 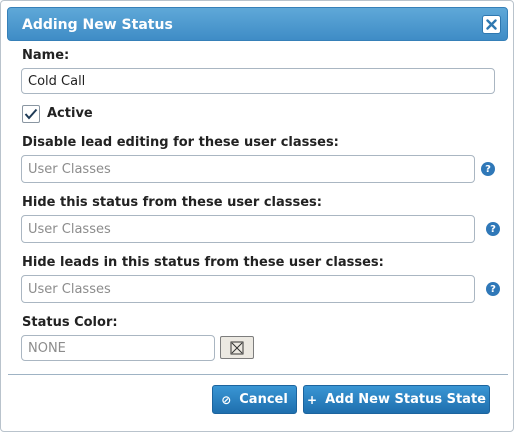 I want to click on dialog-title: Adding New Status, so click(x=97, y=25).